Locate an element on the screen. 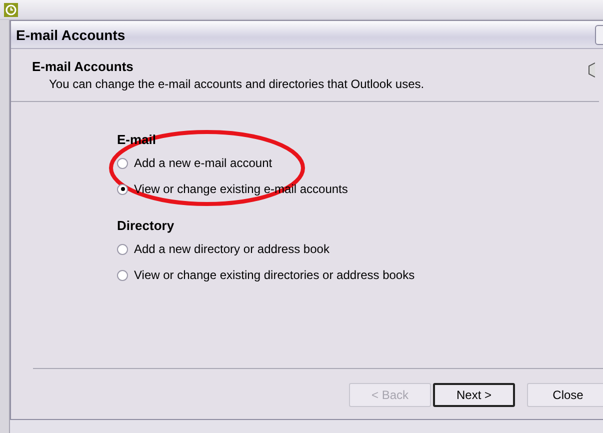 Image resolution: width=603 pixels, height=433 pixels. header-subtitle: You can change the e-mail accounts and directories that Outlook uses. is located at coordinates (236, 84).